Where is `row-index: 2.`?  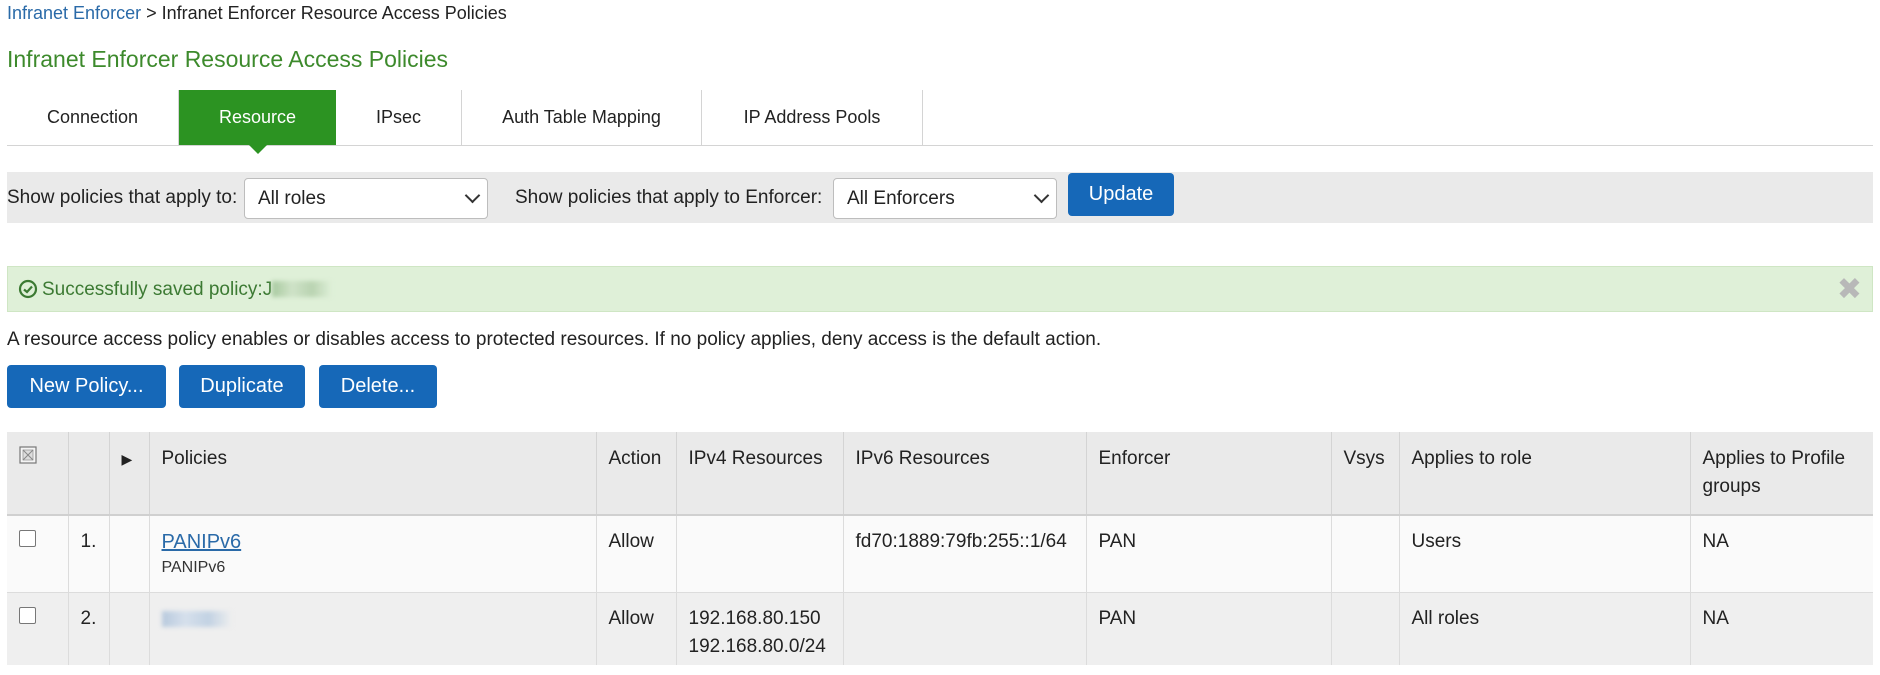
row-index: 2. is located at coordinates (89, 628).